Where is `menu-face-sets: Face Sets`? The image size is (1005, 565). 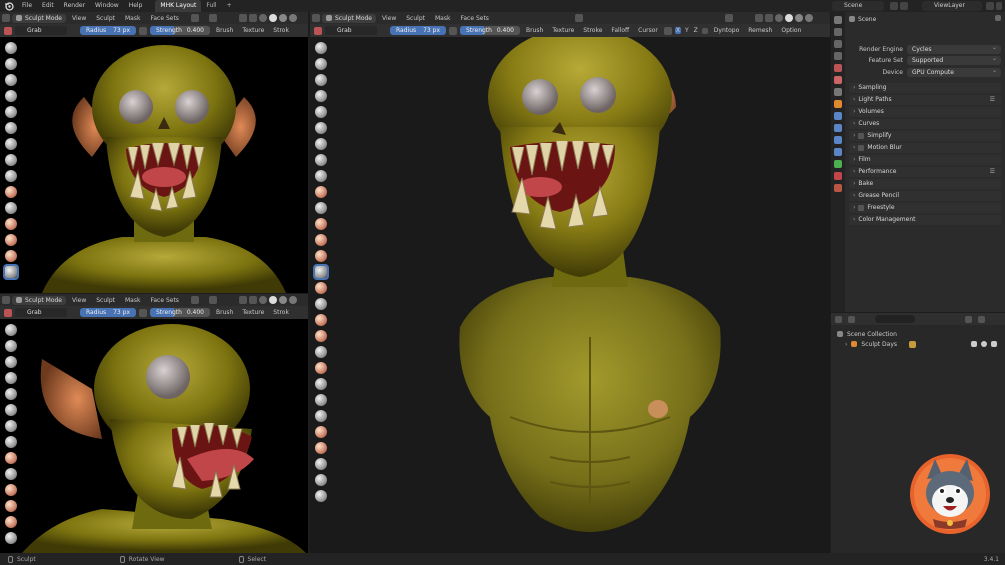
menu-face-sets: Face Sets is located at coordinates (474, 18).